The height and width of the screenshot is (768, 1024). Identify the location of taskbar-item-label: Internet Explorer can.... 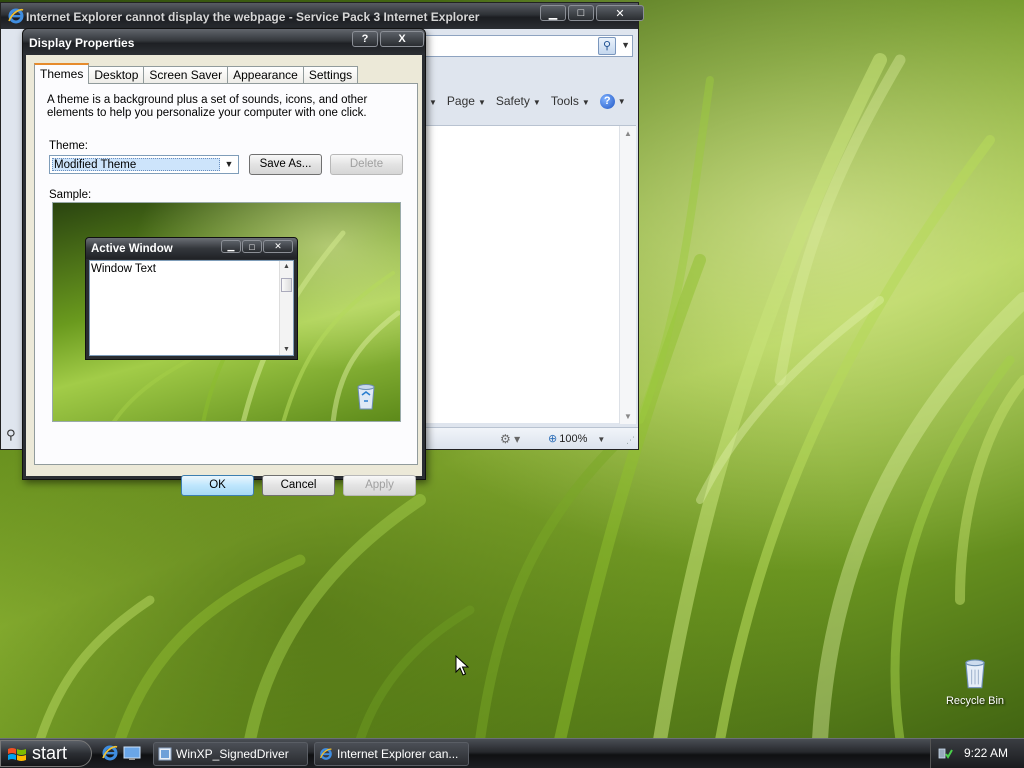
(398, 754).